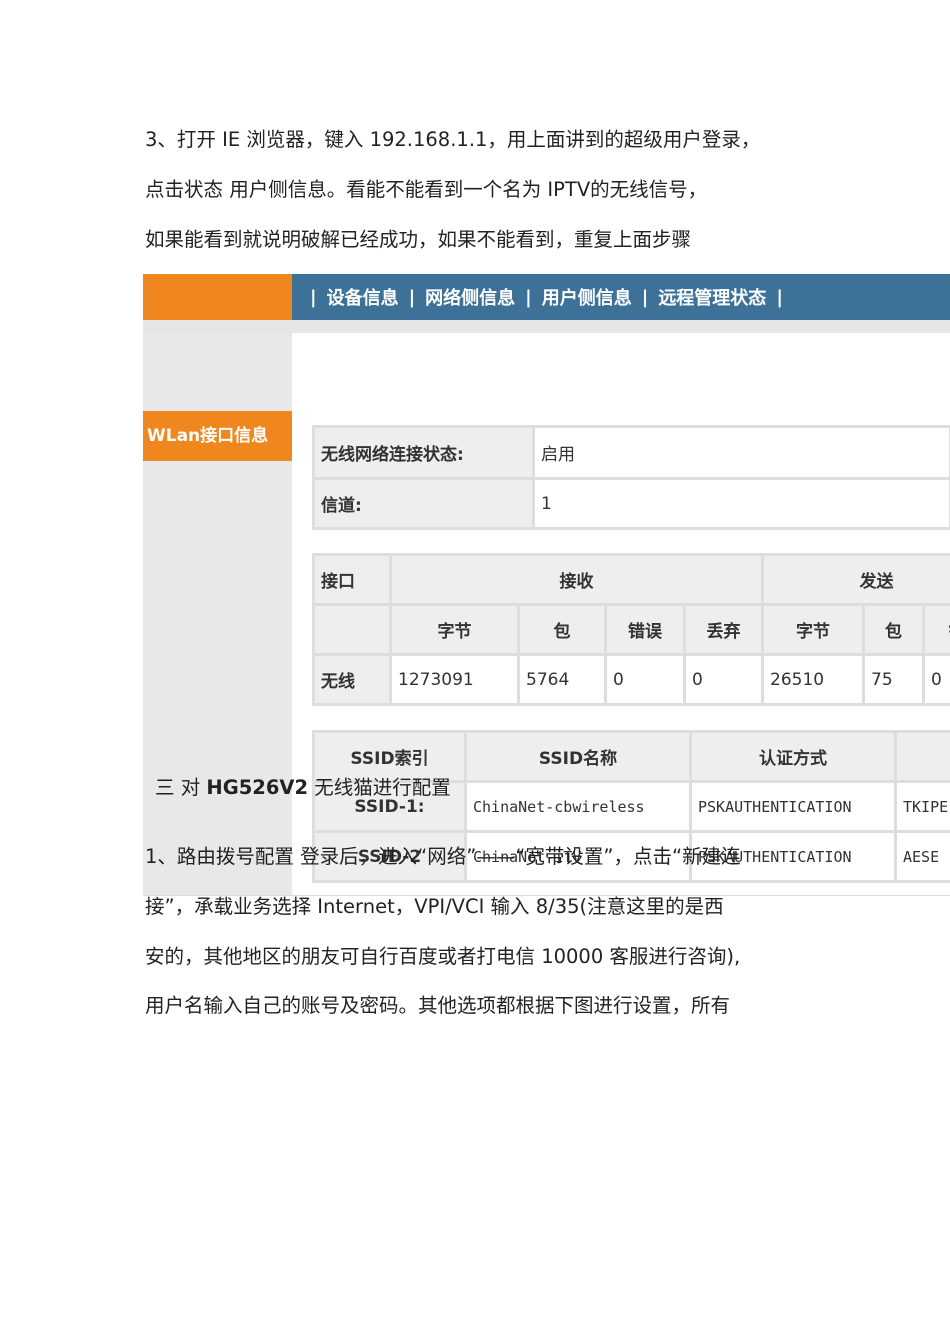 This screenshot has width=950, height=1344. Describe the element at coordinates (454, 679) in the screenshot. I see `stat-value: 1273091` at that location.